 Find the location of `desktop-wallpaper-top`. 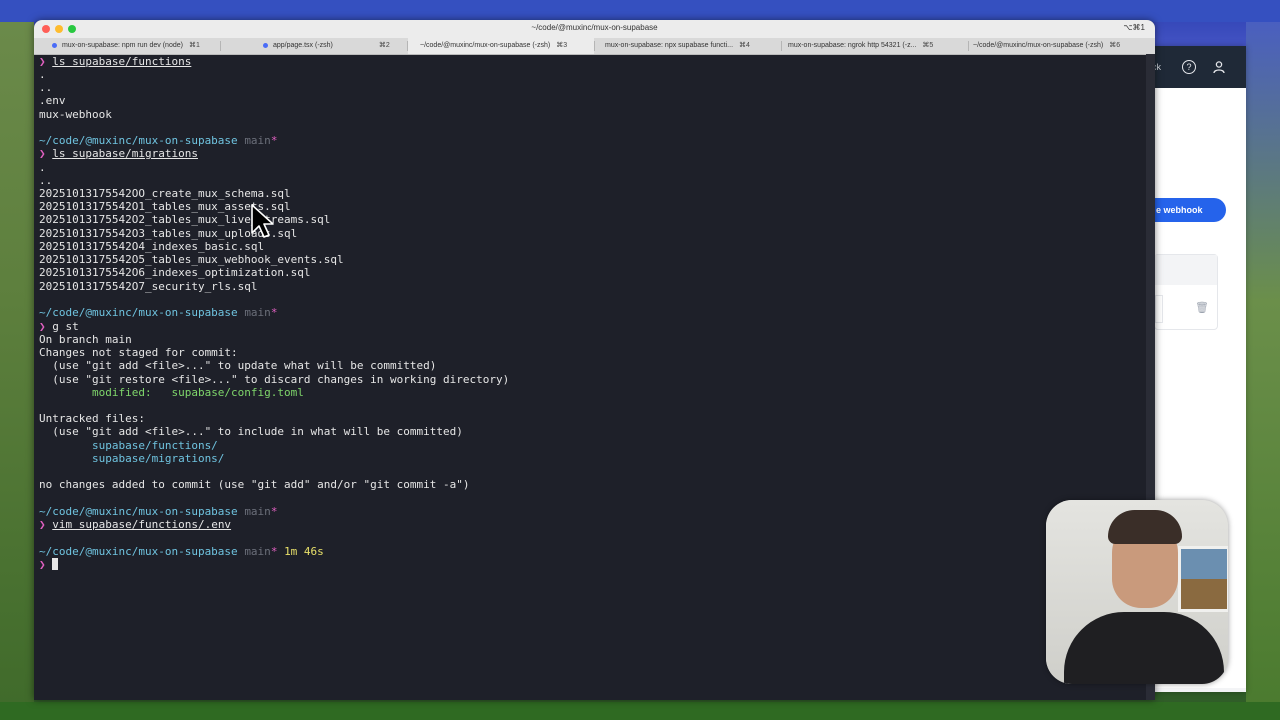

desktop-wallpaper-top is located at coordinates (640, 11).